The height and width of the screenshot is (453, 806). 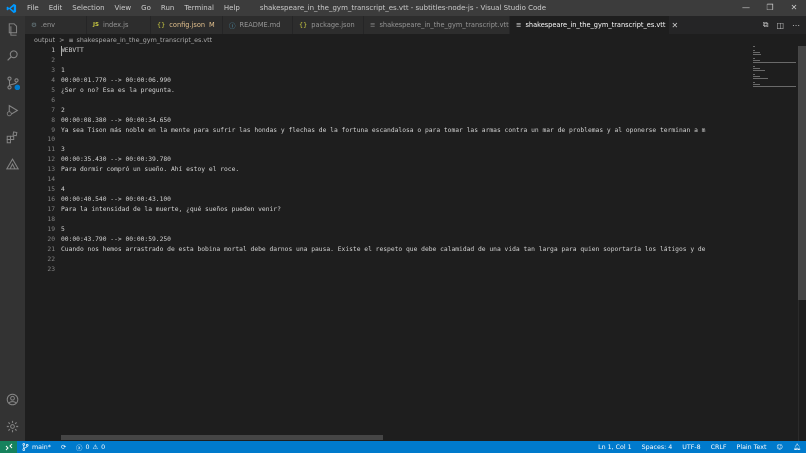 What do you see at coordinates (199, 8) in the screenshot?
I see `menu-terminal: Terminal` at bounding box center [199, 8].